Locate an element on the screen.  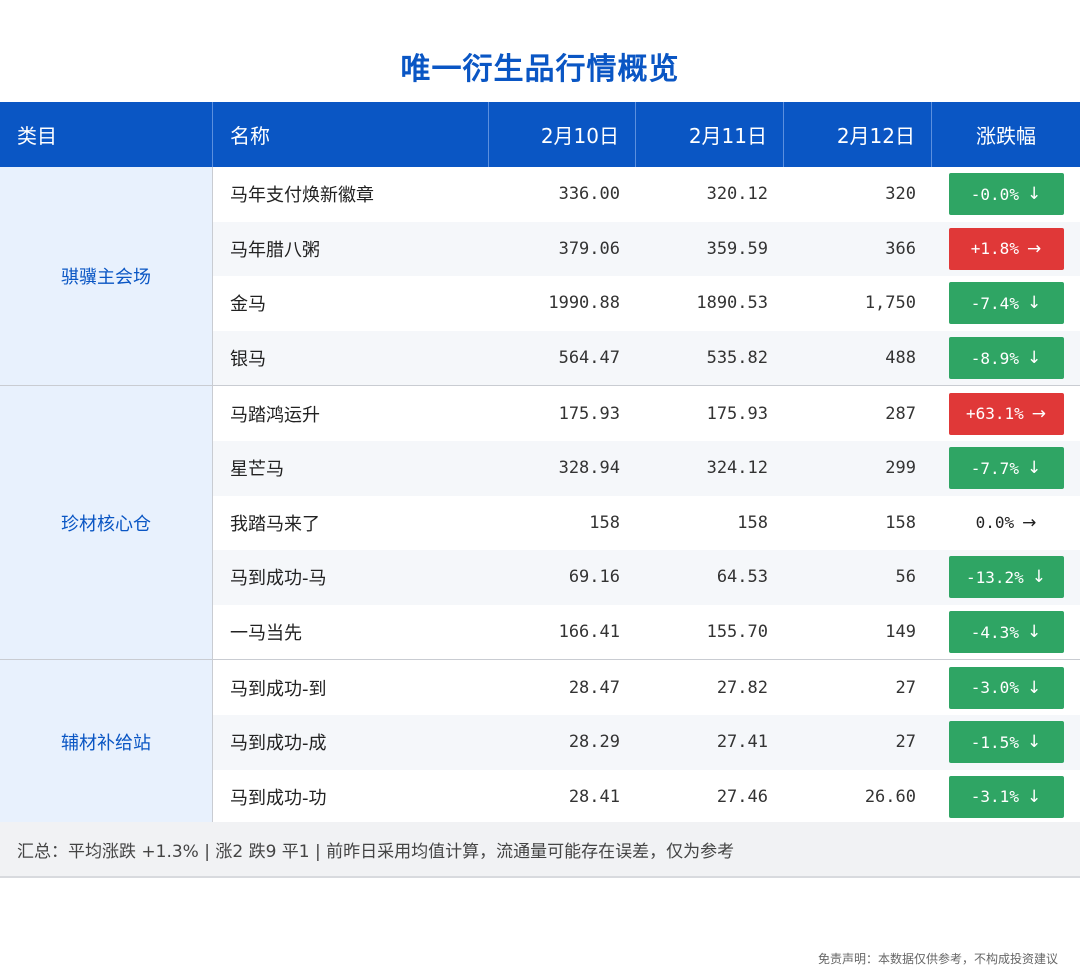
table-row: 我踏马来了 158 158 158 0.0% → is located at coordinates (646, 523).